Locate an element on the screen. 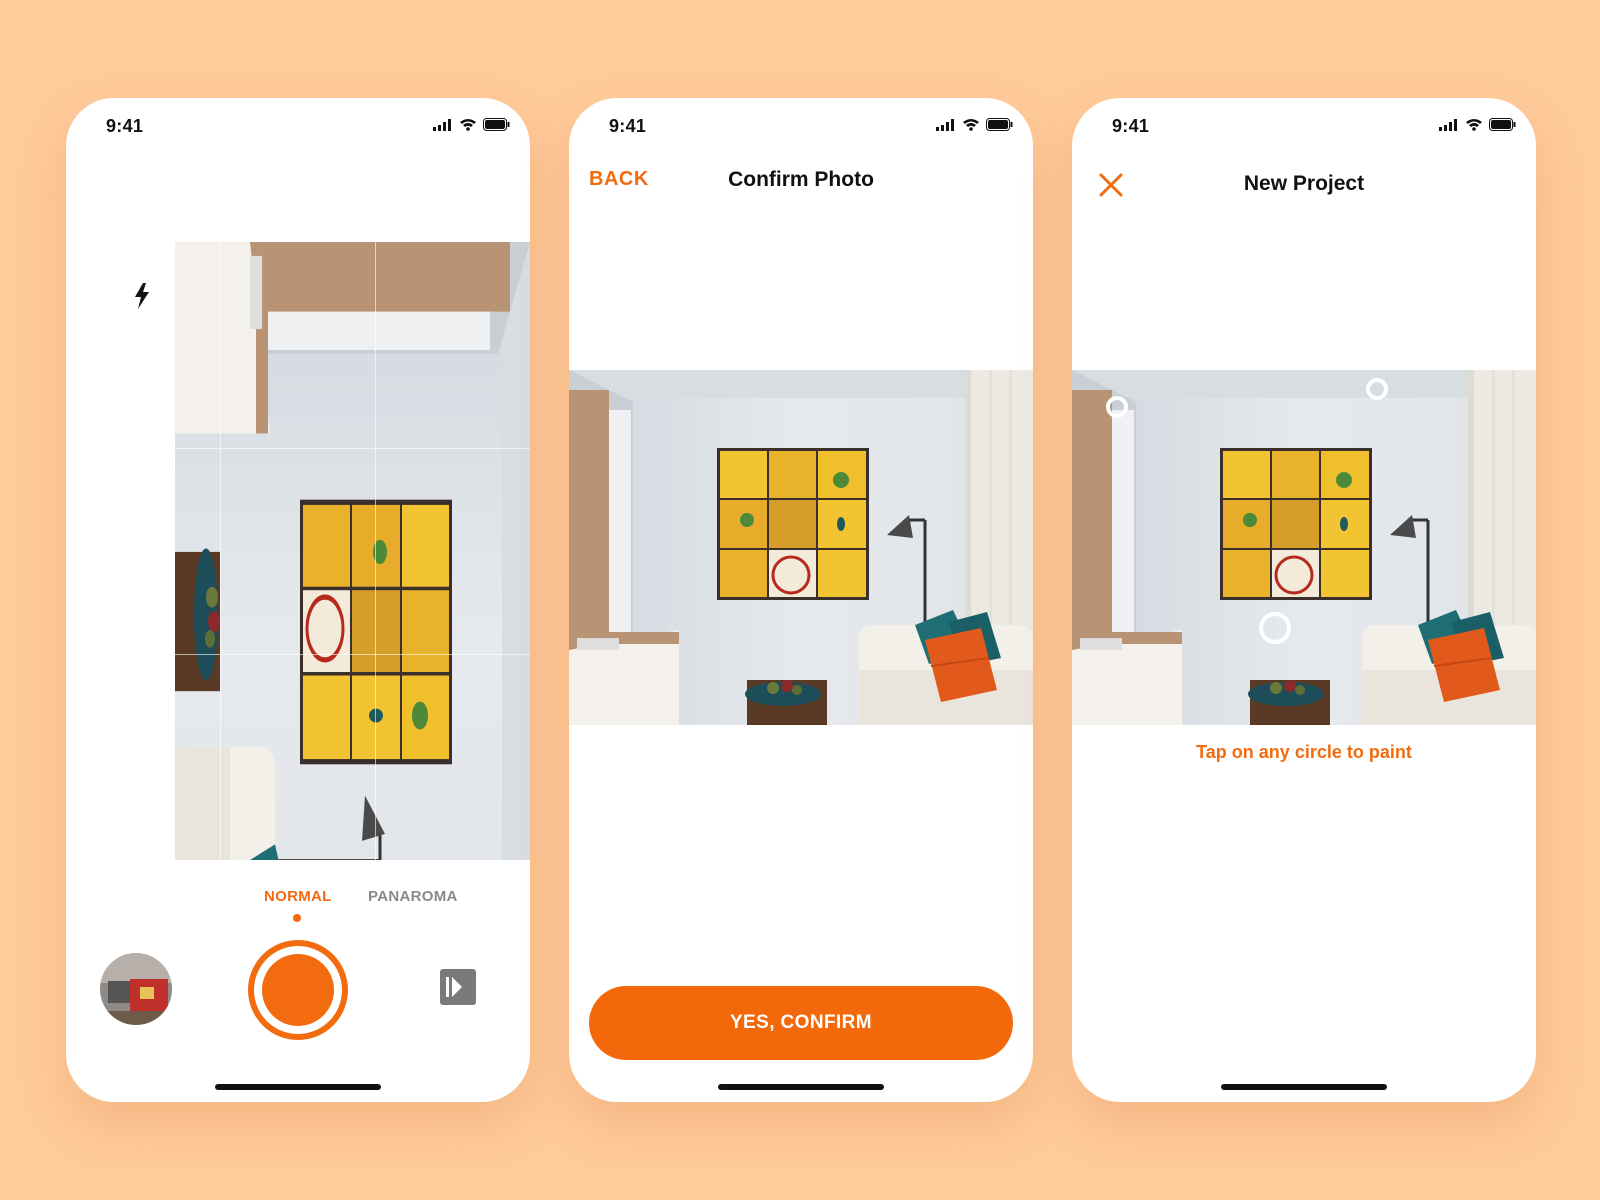 The width and height of the screenshot is (1600, 1200). mode-selector: NORMAL PANAROMA is located at coordinates (298, 898).